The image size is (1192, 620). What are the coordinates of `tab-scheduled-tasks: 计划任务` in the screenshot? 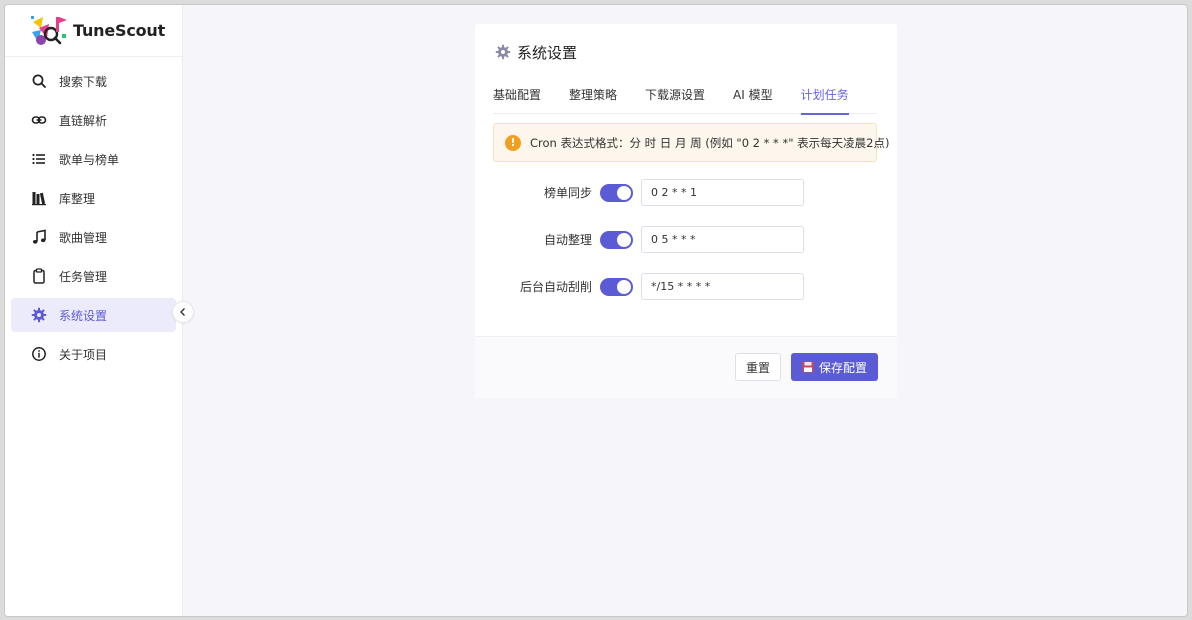 It's located at (824, 99).